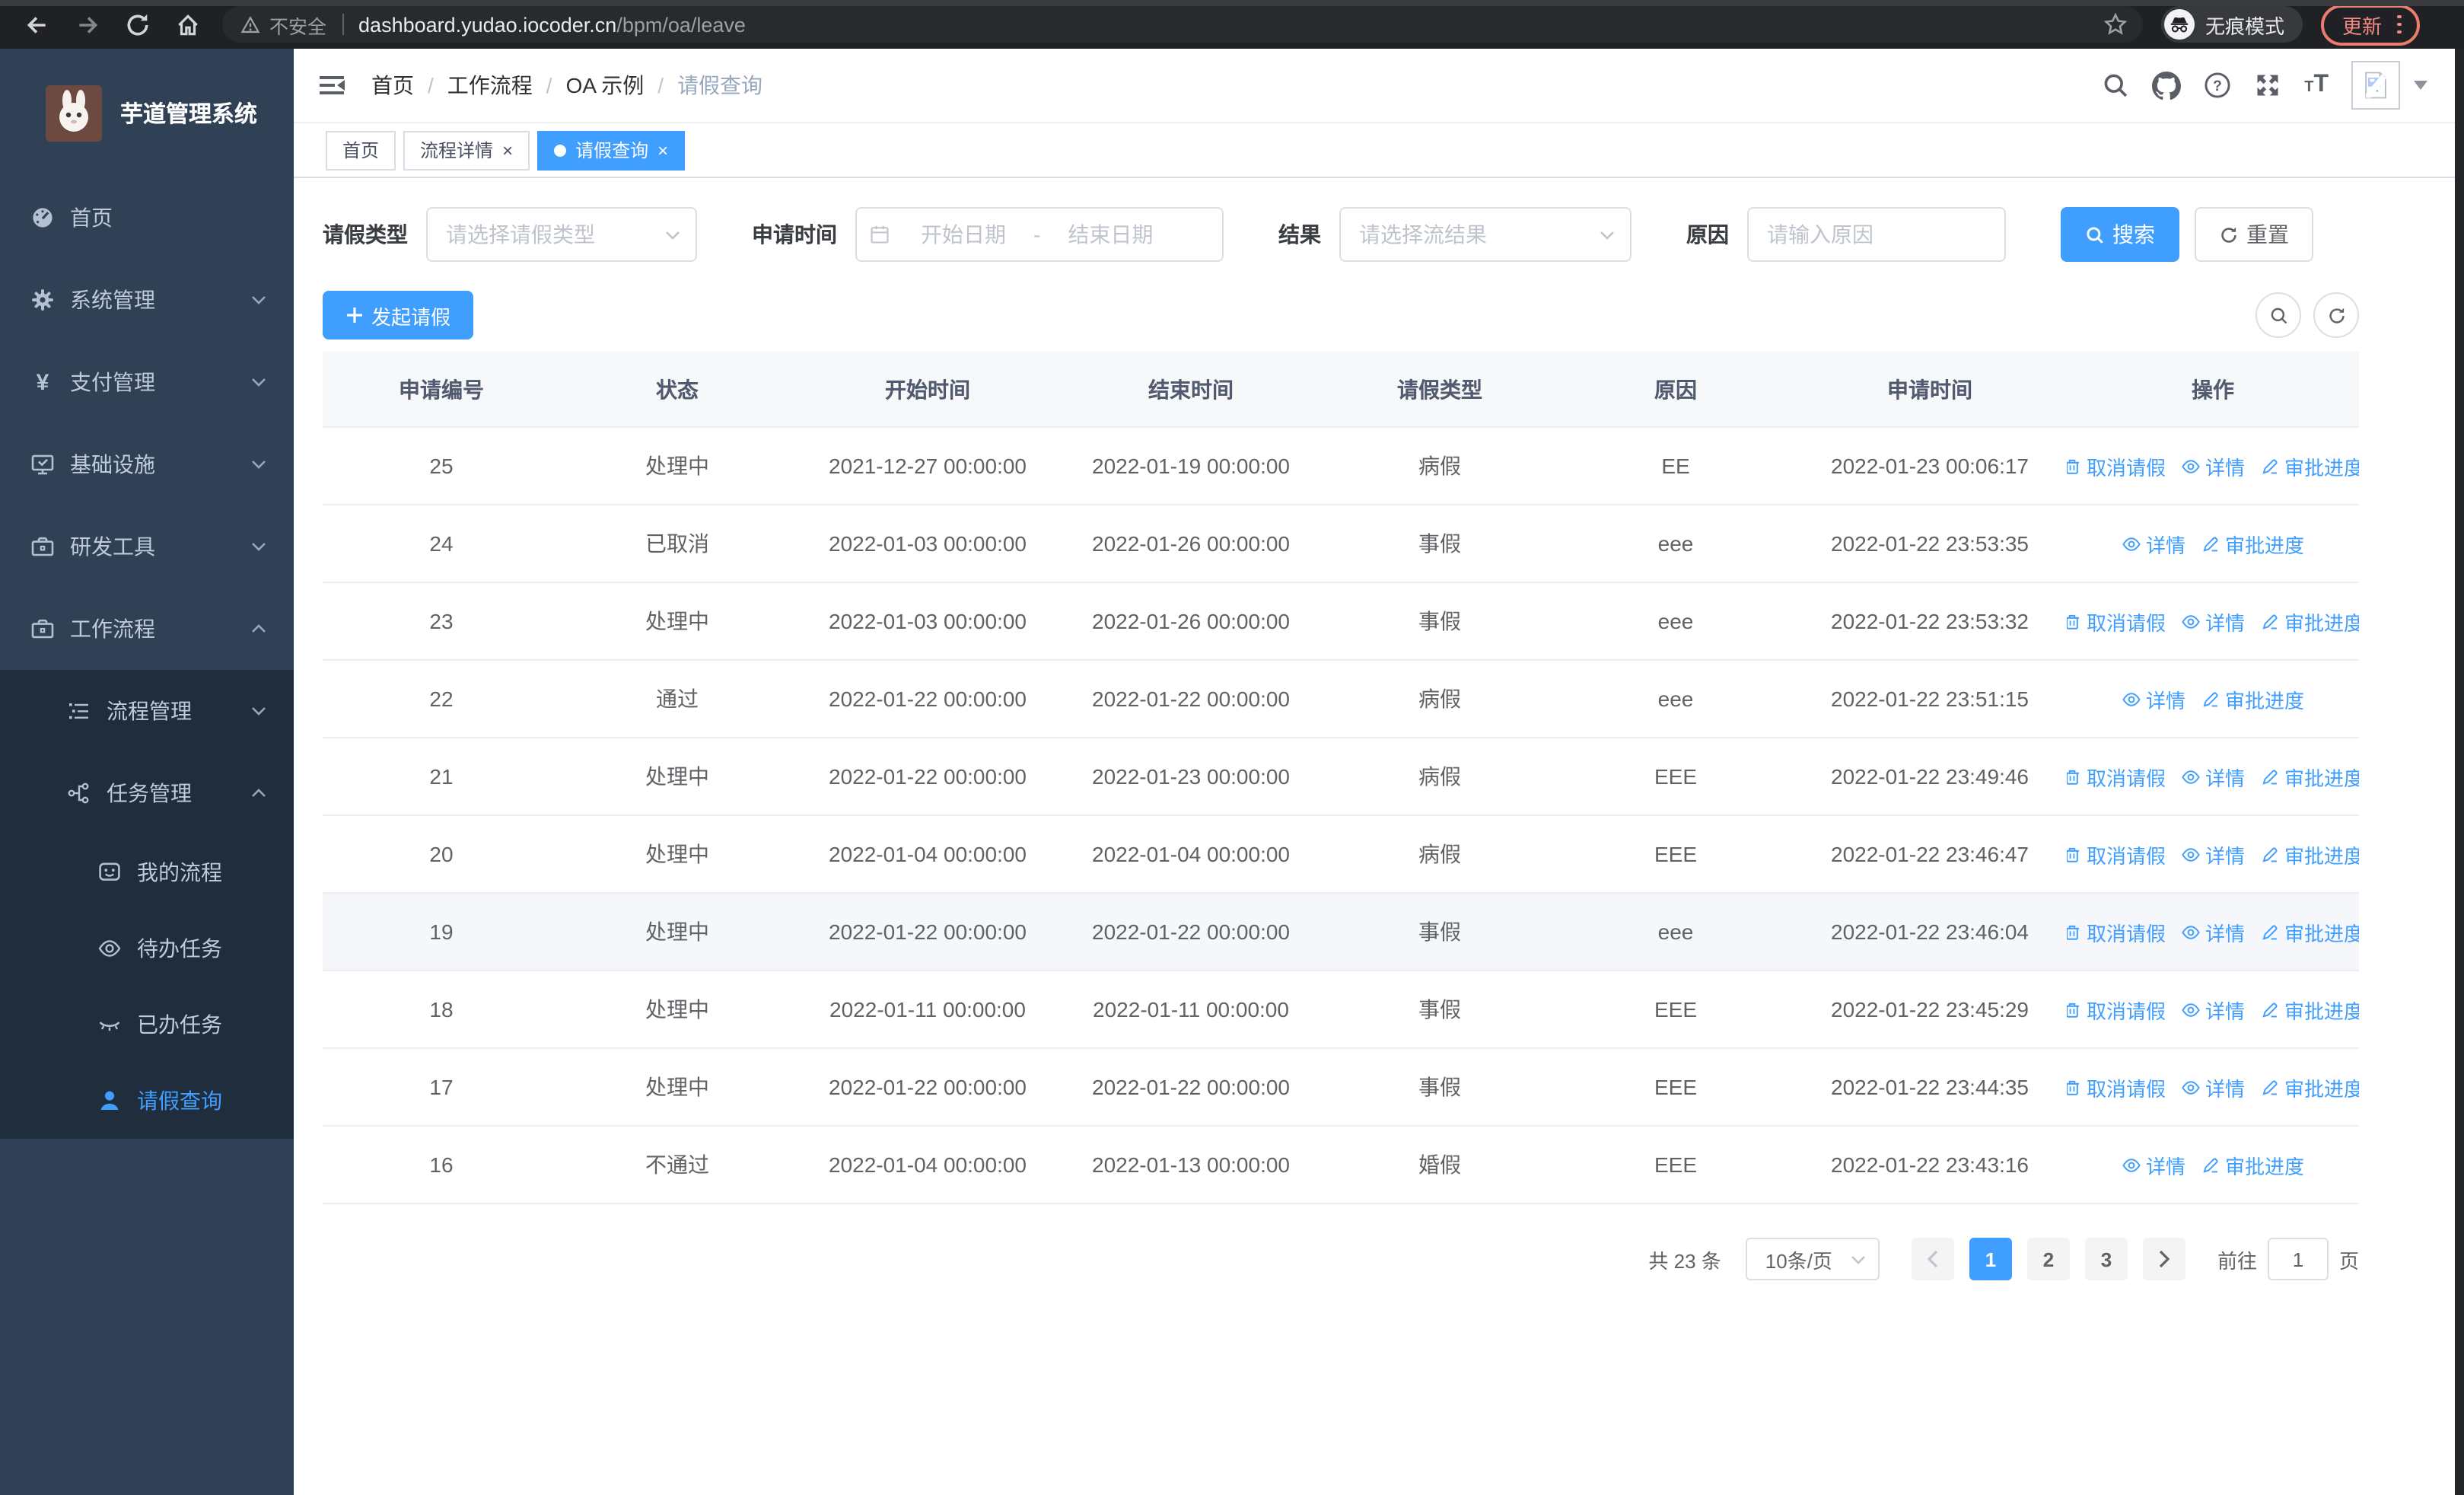 The height and width of the screenshot is (1495, 2464). I want to click on next-page-button, so click(2163, 1259).